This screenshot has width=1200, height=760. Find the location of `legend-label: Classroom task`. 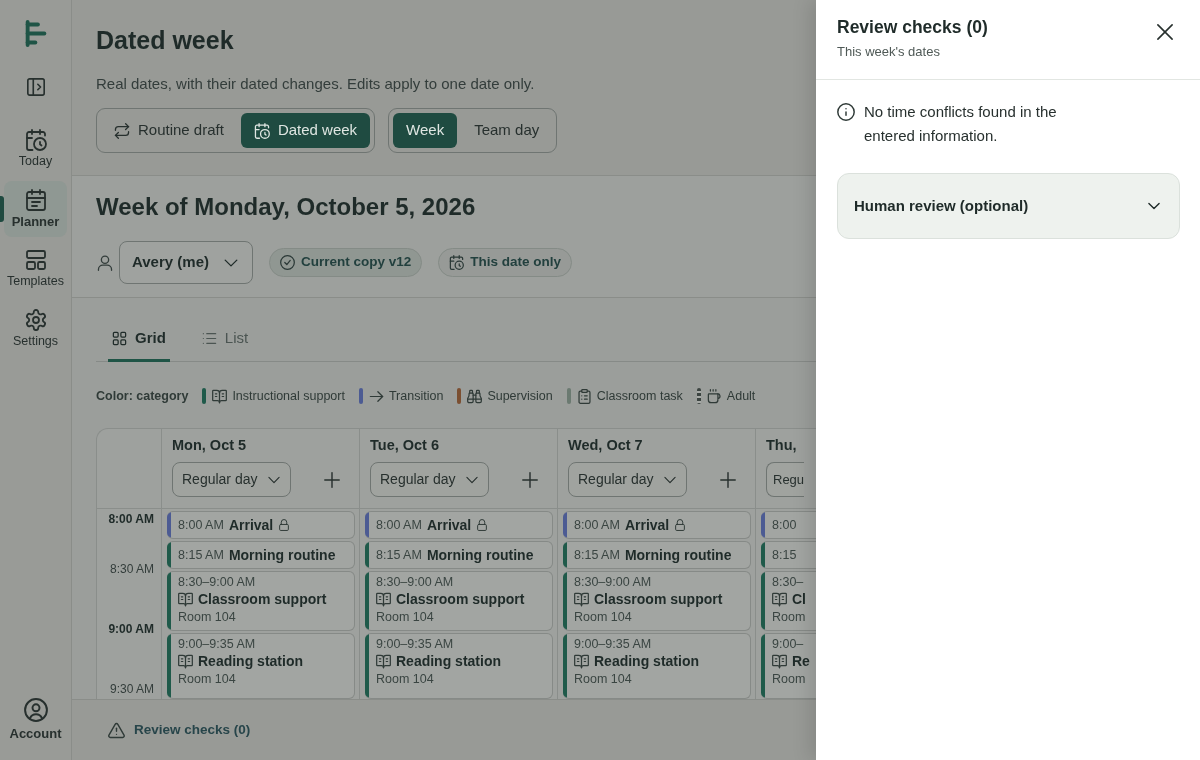

legend-label: Classroom task is located at coordinates (639, 396).